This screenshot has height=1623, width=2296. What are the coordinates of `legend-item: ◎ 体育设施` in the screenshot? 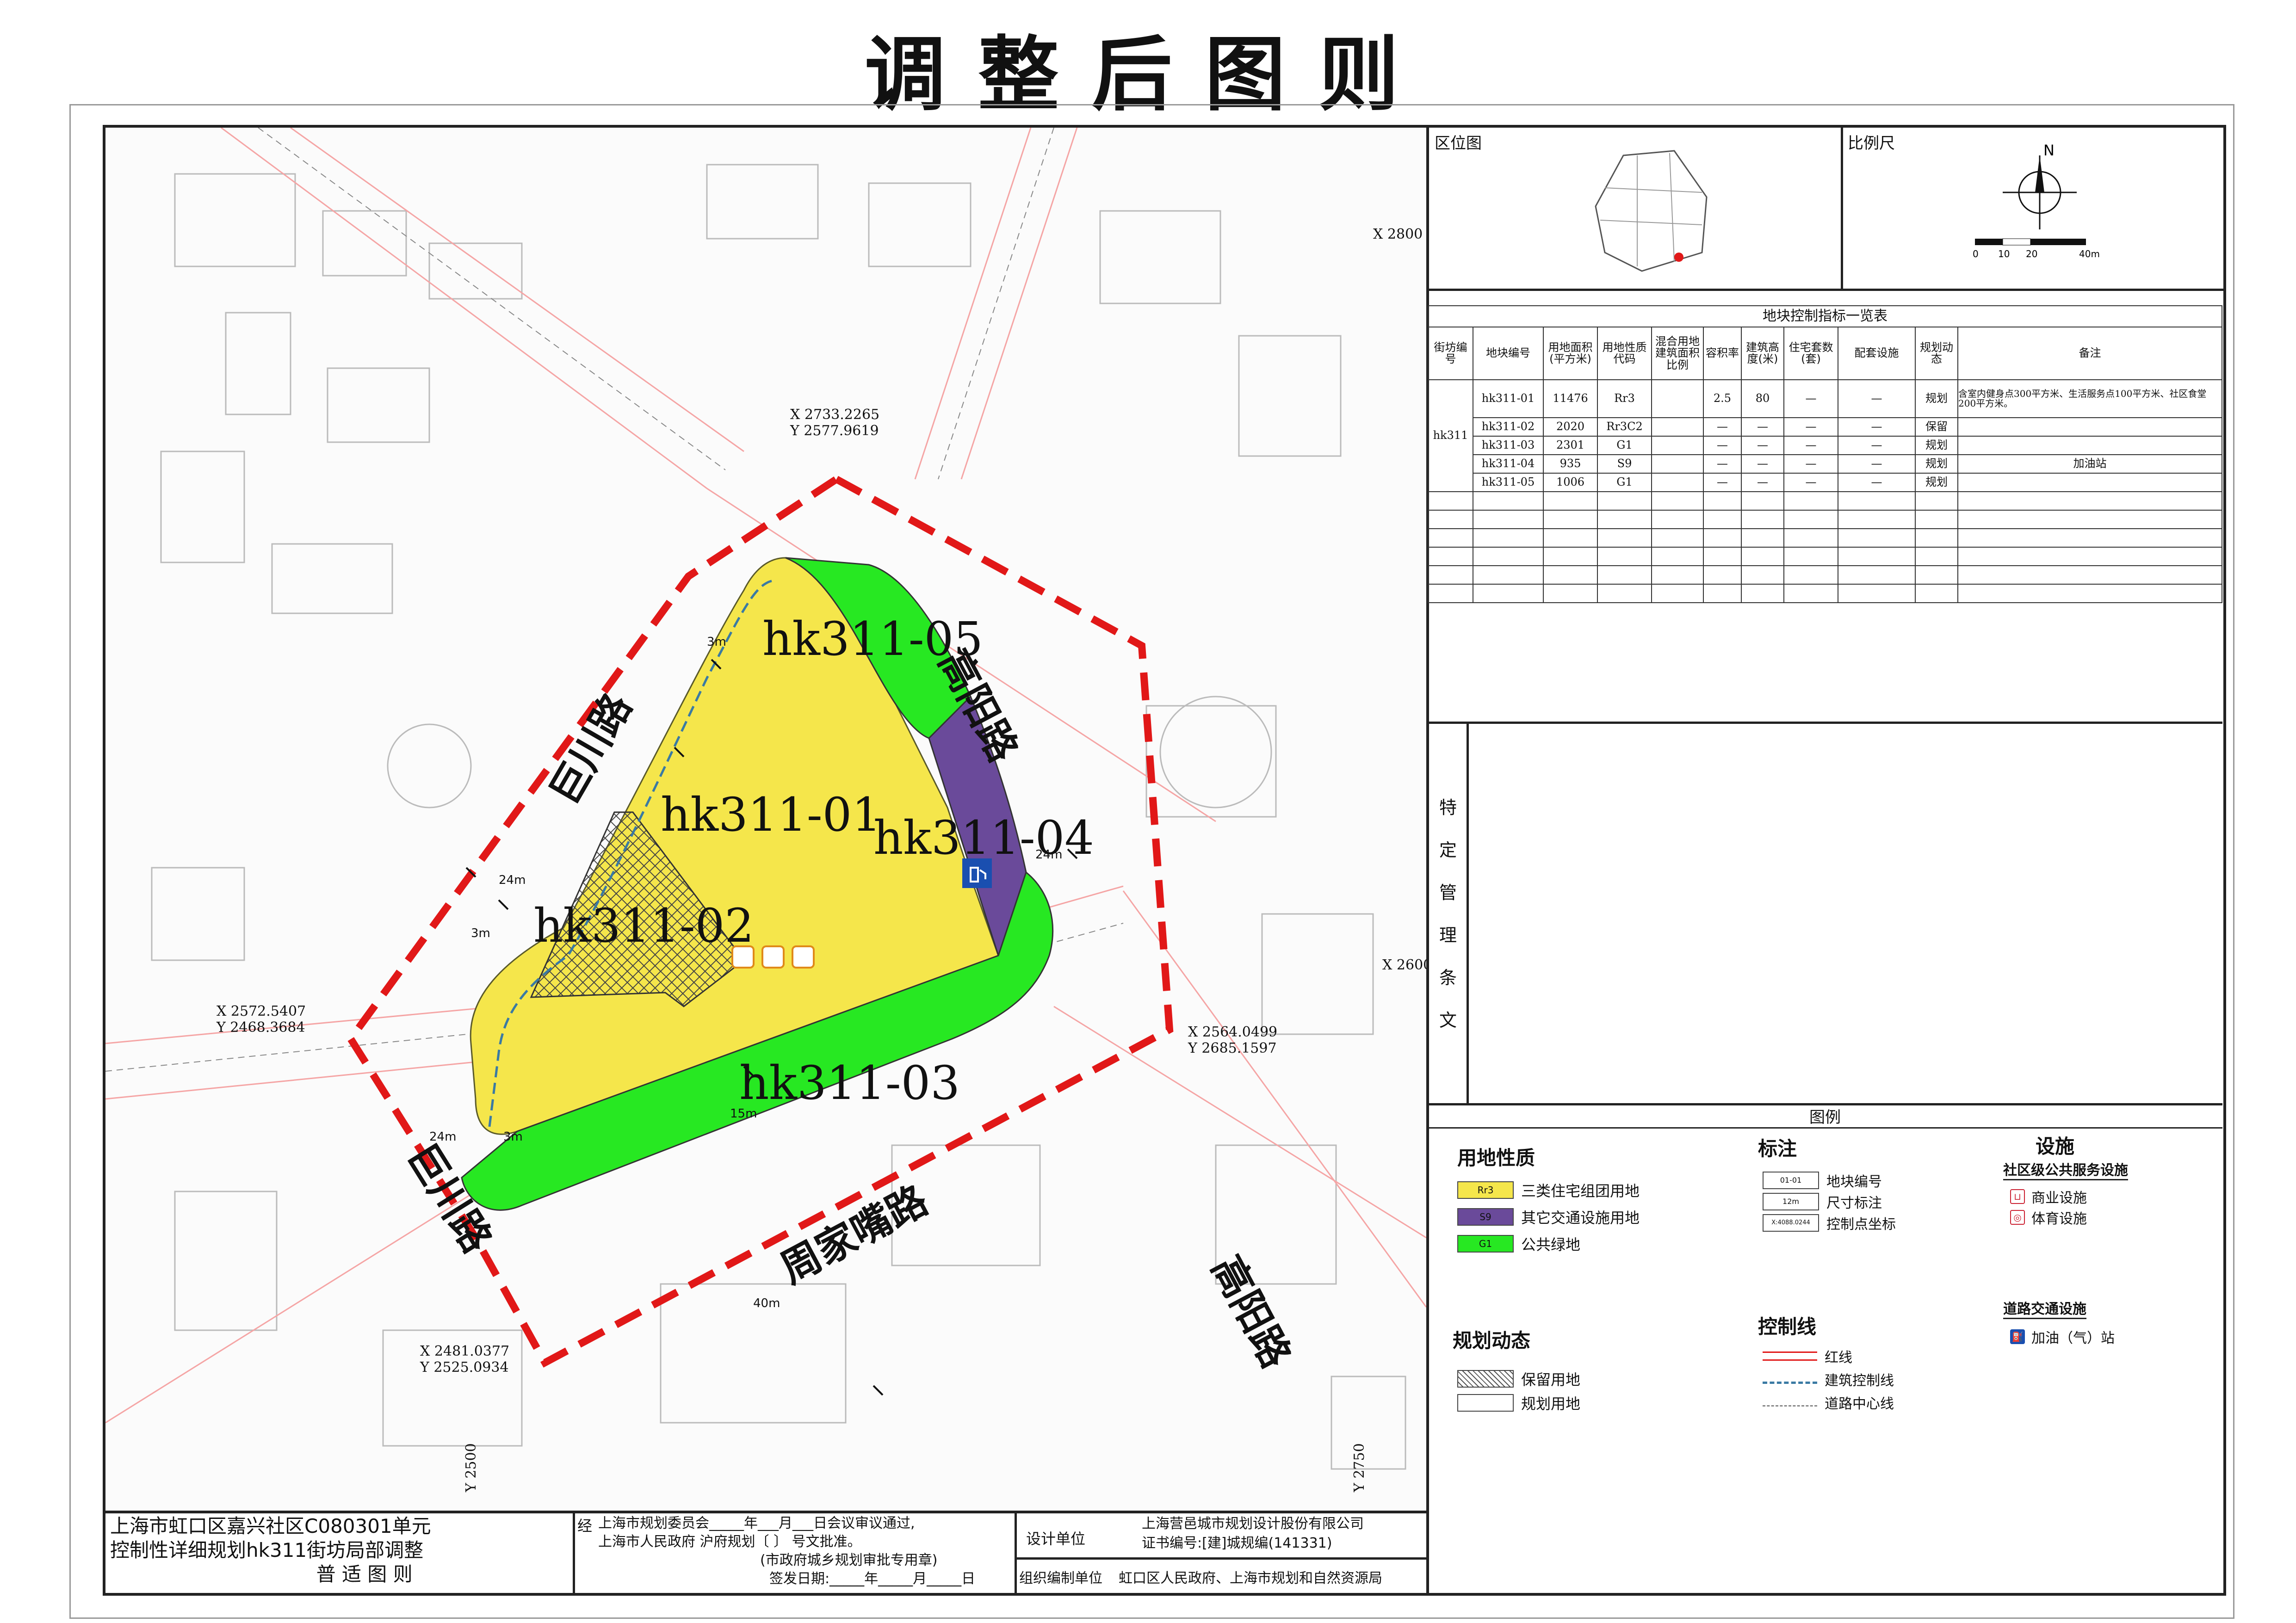 It's located at (2048, 1217).